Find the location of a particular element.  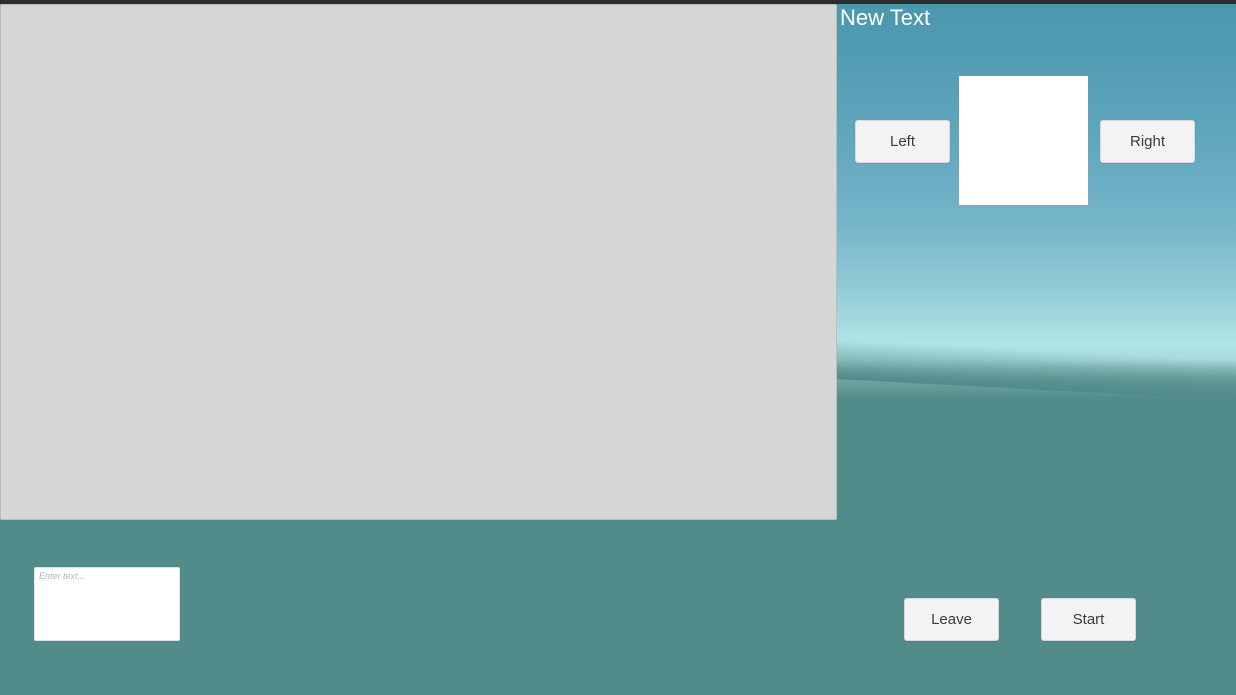

start-button: Start is located at coordinates (1088, 619).